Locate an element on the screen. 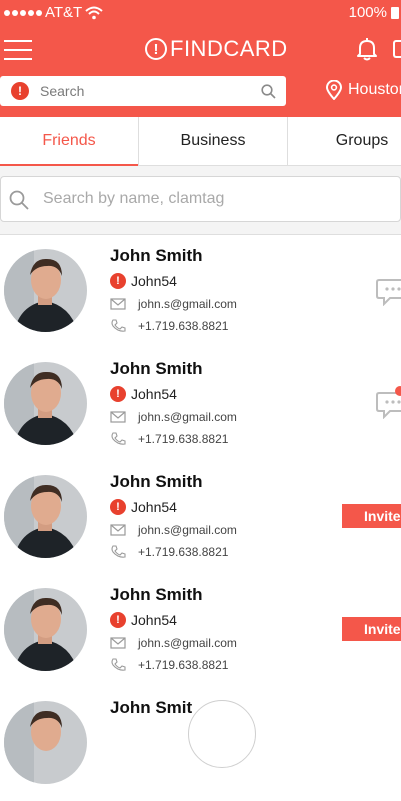  wifi-icon is located at coordinates (94, 12).